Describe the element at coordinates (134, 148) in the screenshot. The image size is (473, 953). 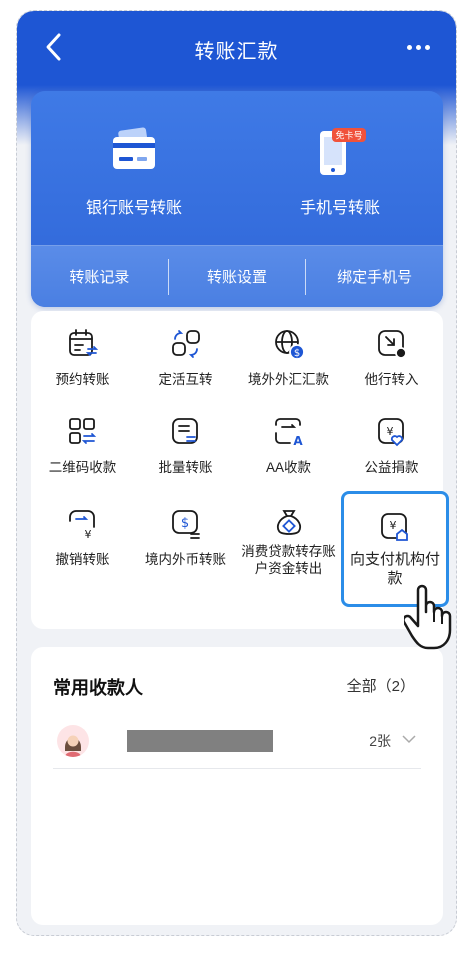
I see `bank-card-icon` at that location.